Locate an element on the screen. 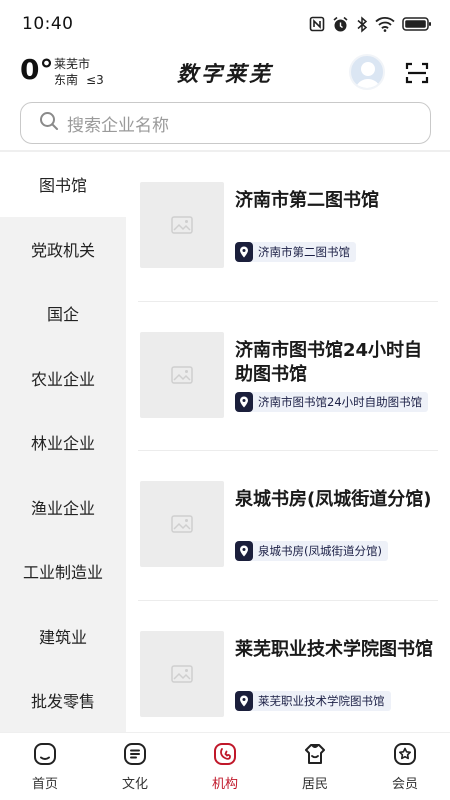 The width and height of the screenshot is (450, 800). search-input: 搜索企业名称 is located at coordinates (225, 123).